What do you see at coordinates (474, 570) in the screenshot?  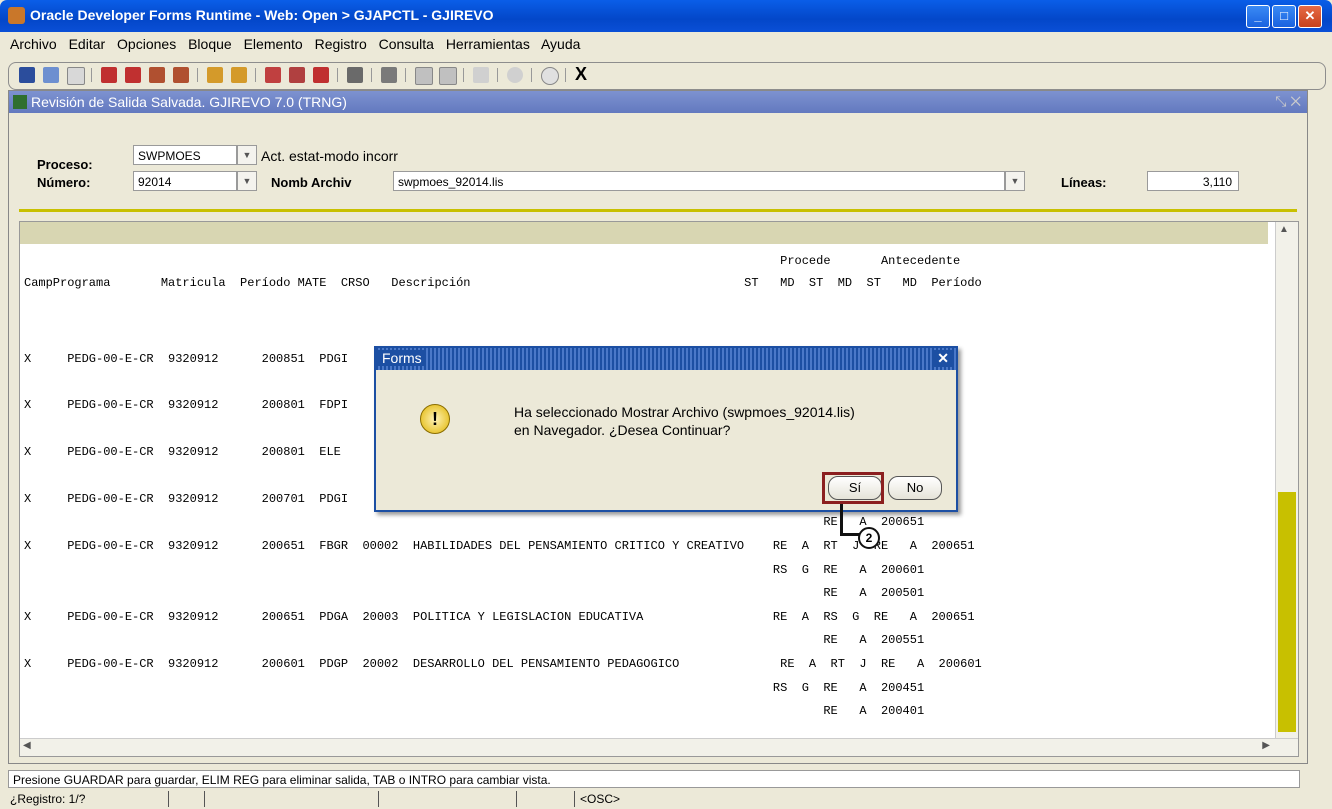 I see `report-row: RS G RE A 200601` at bounding box center [474, 570].